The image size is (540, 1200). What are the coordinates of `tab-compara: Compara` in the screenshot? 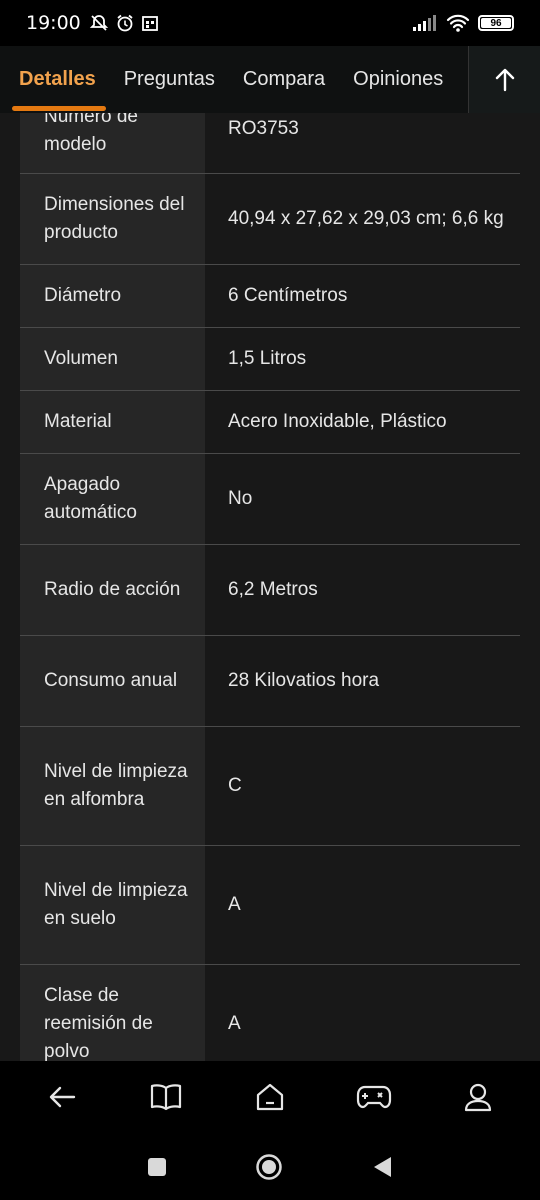 It's located at (284, 79).